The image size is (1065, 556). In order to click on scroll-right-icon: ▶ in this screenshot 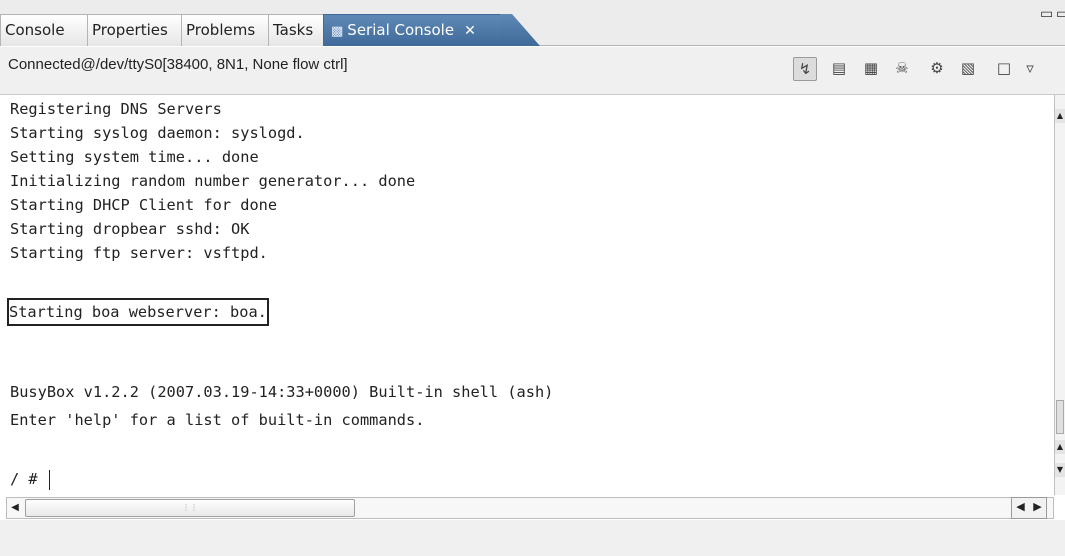, I will do `click(1037, 506)`.